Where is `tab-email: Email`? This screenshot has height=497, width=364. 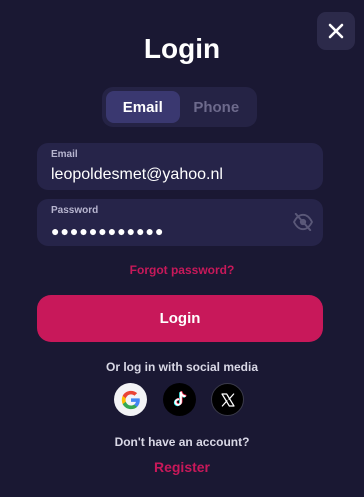 tab-email: Email is located at coordinates (143, 107).